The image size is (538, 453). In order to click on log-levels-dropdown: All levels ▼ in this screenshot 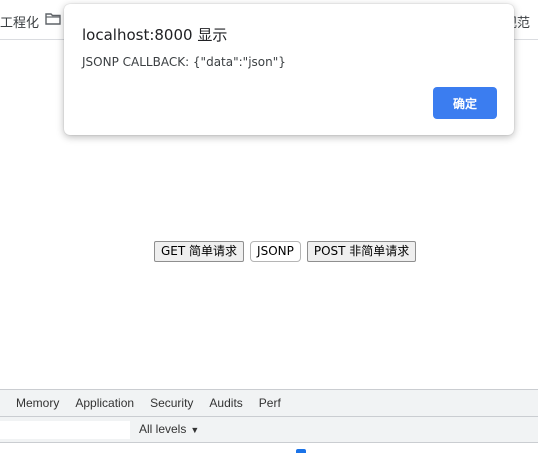, I will do `click(169, 429)`.